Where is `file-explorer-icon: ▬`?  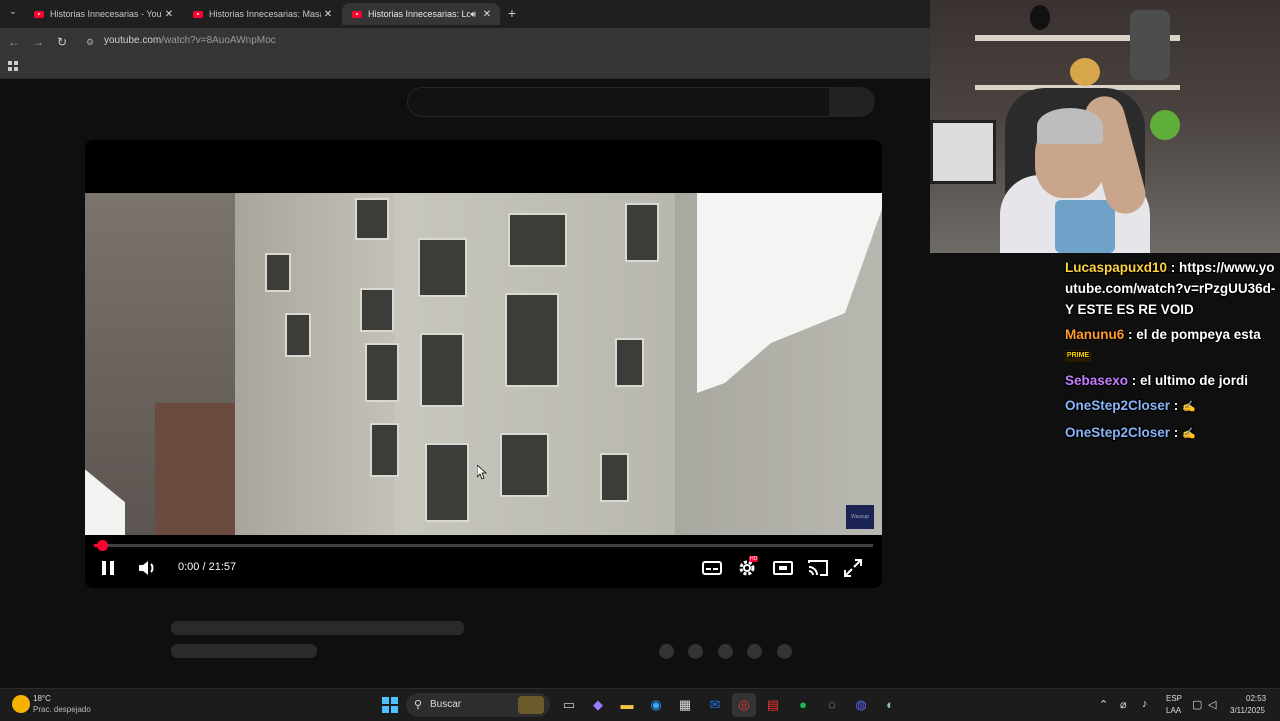
file-explorer-icon: ▬ is located at coordinates (627, 705).